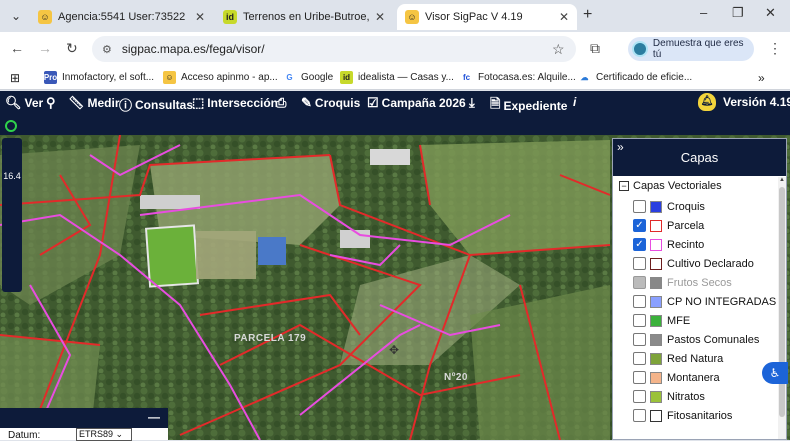 The width and height of the screenshot is (790, 441). What do you see at coordinates (558, 49) in the screenshot?
I see `bookmark-star-icon: ☆` at bounding box center [558, 49].